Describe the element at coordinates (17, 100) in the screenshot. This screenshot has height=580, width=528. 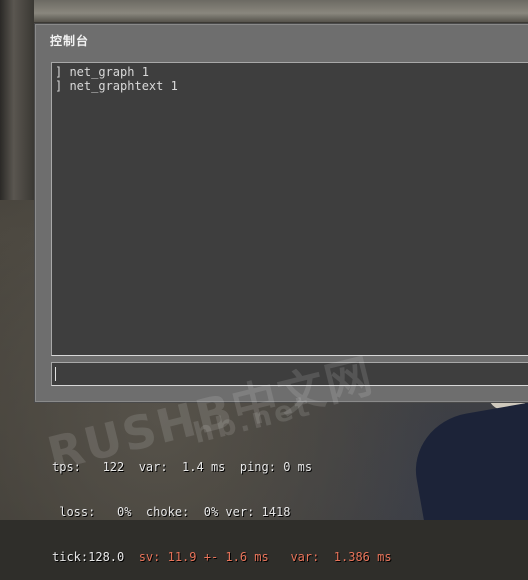
I see `background-pillar` at that location.